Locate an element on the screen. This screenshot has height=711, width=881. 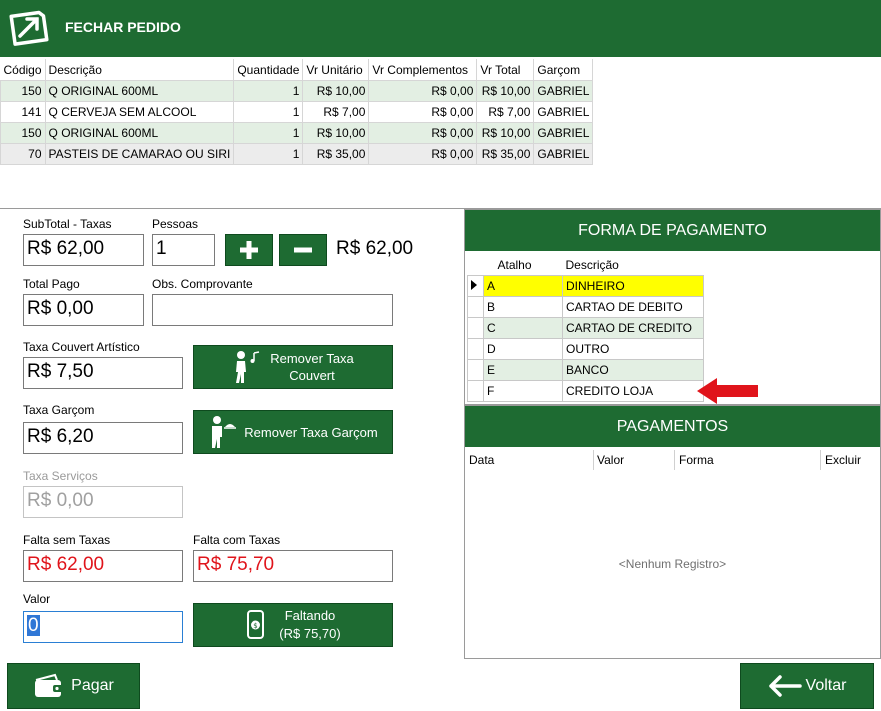
faltando-label: Faltando is located at coordinates (310, 615).